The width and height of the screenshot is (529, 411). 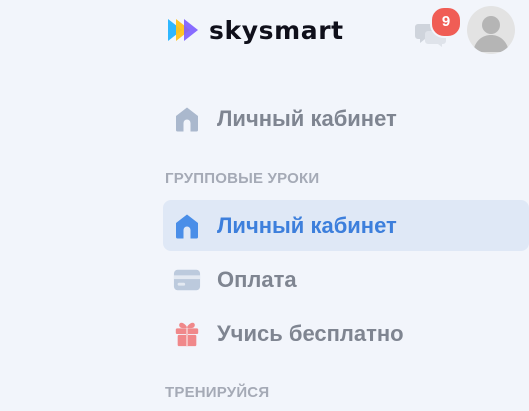 What do you see at coordinates (242, 178) in the screenshot?
I see `section-title-group-lessons: ГРУППОВЫЕ УРОКИ` at bounding box center [242, 178].